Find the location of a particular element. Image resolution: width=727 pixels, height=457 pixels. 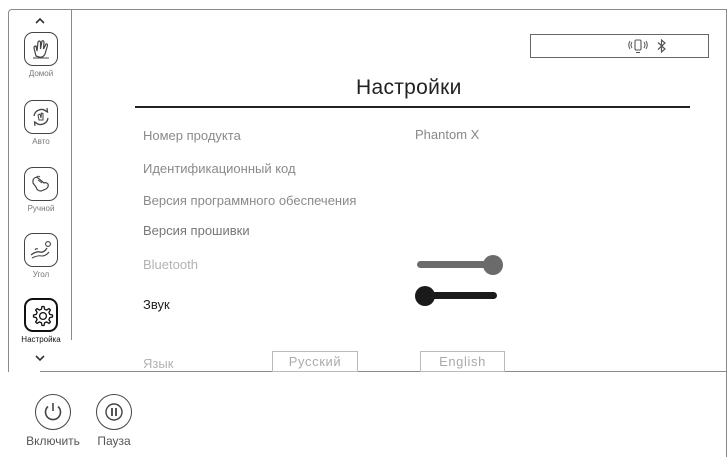

sound-toggle-knob is located at coordinates (425, 296).